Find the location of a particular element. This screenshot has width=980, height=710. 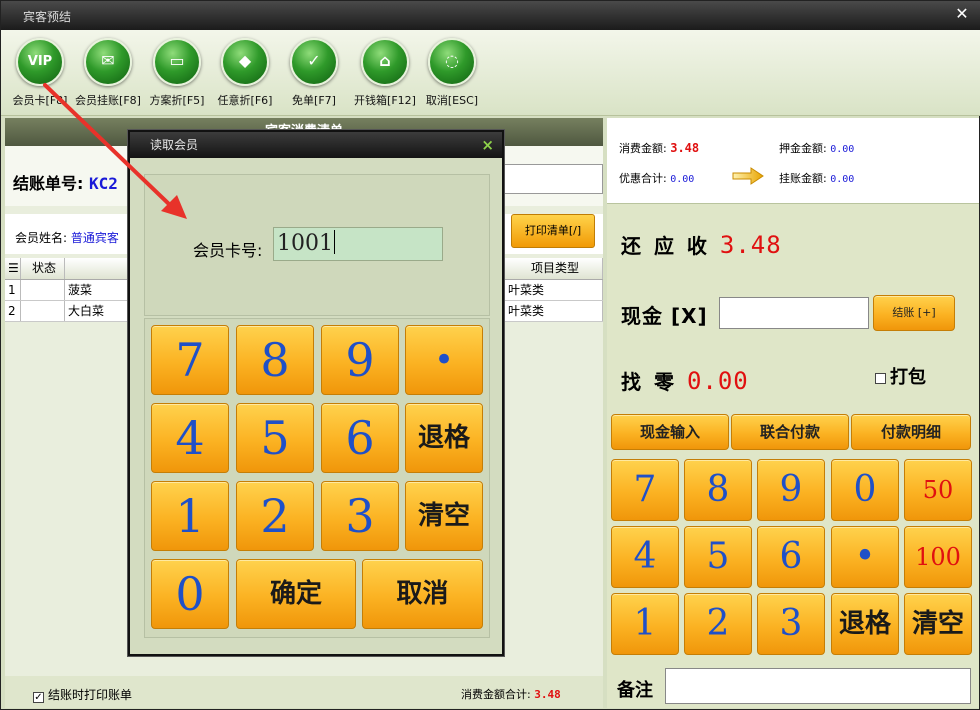

vip-card-button: VIP 会员卡[F8] is located at coordinates (40, 76).